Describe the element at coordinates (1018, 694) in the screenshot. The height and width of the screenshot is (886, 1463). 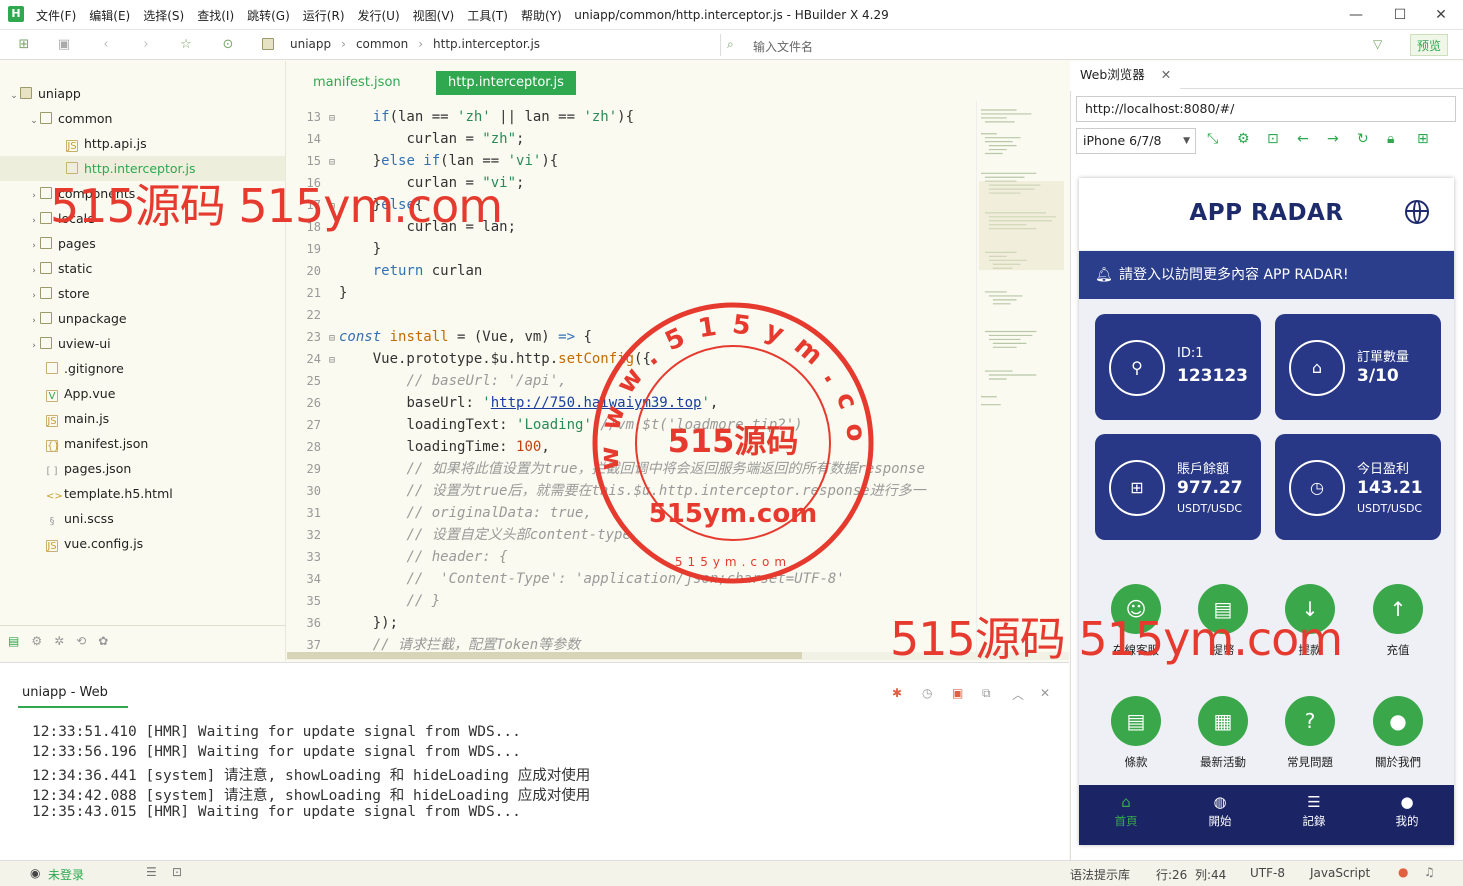
I see `collapse-up-icon: ︿` at that location.